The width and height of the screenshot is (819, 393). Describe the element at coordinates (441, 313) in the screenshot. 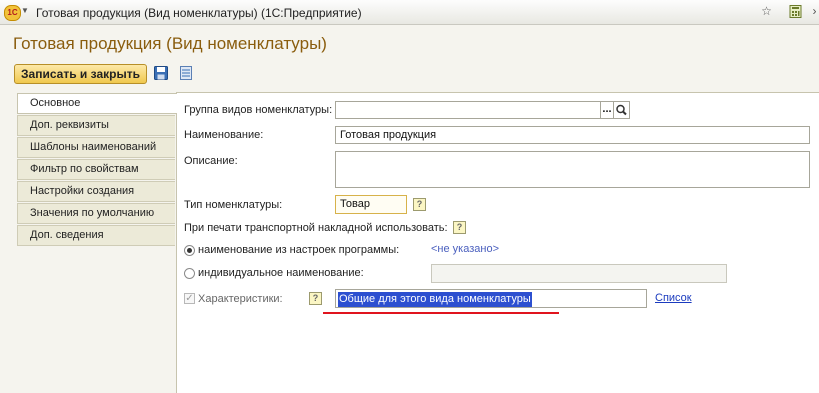

I see `annotation-underline` at that location.